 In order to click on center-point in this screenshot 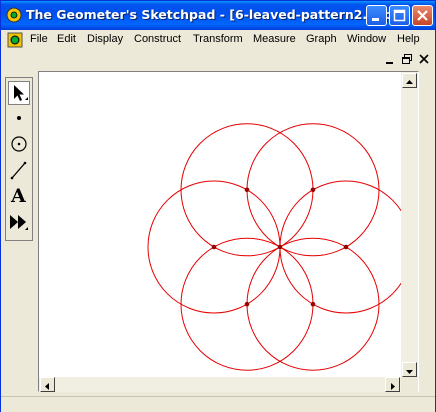, I will do `click(280, 247)`.